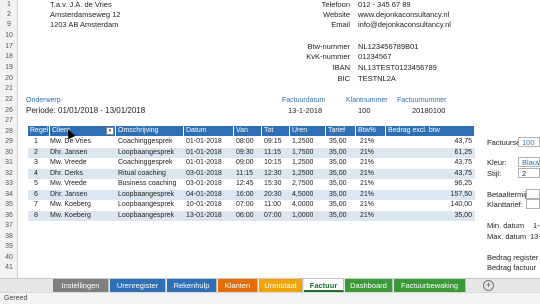 Image resolution: width=540 pixels, height=304 pixels. What do you see at coordinates (9, 47) in the screenshot?
I see `row-number: 17` at bounding box center [9, 47].